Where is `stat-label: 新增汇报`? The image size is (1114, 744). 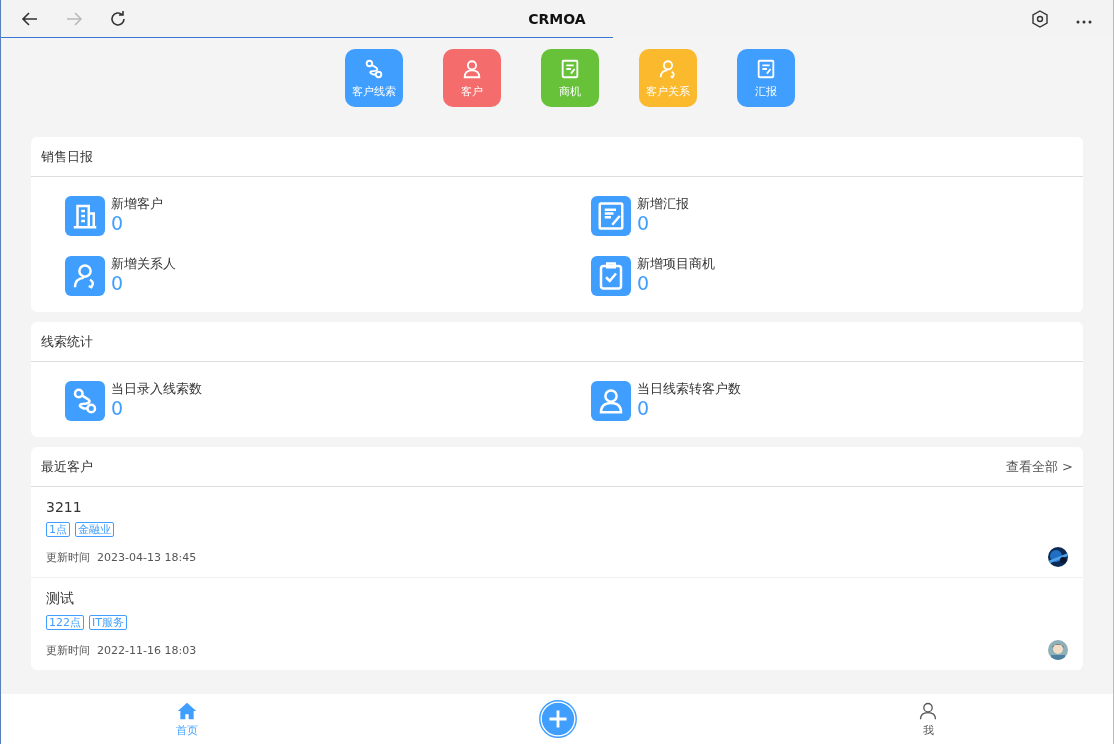
stat-label: 新增汇报 is located at coordinates (663, 204).